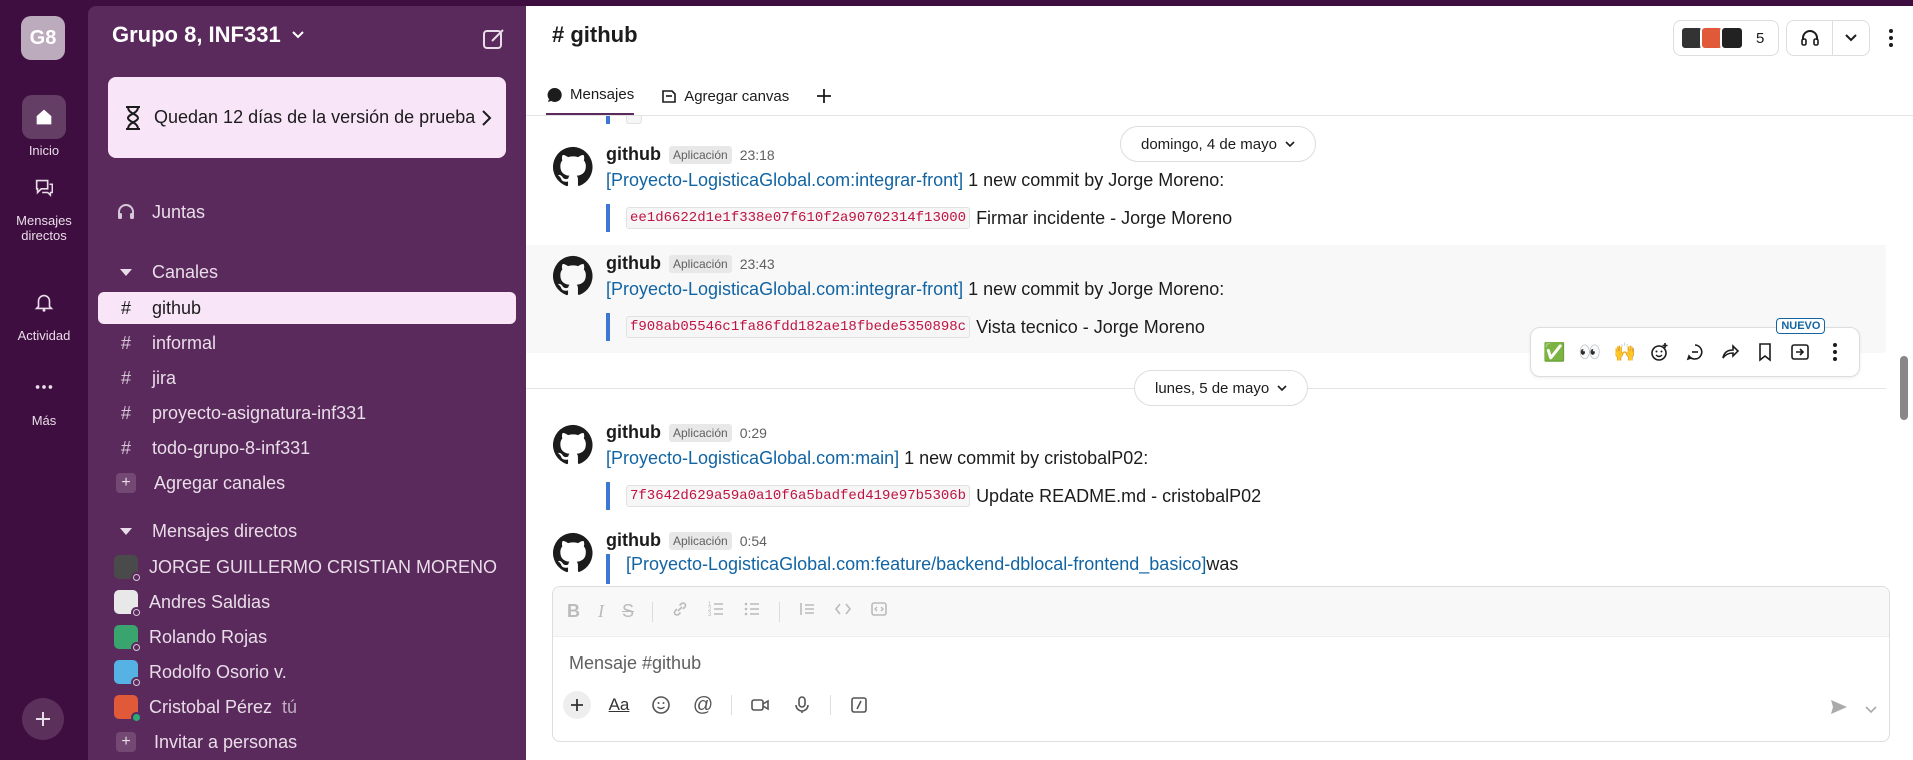 The image size is (1913, 760). I want to click on timestamp: 23:43, so click(757, 264).